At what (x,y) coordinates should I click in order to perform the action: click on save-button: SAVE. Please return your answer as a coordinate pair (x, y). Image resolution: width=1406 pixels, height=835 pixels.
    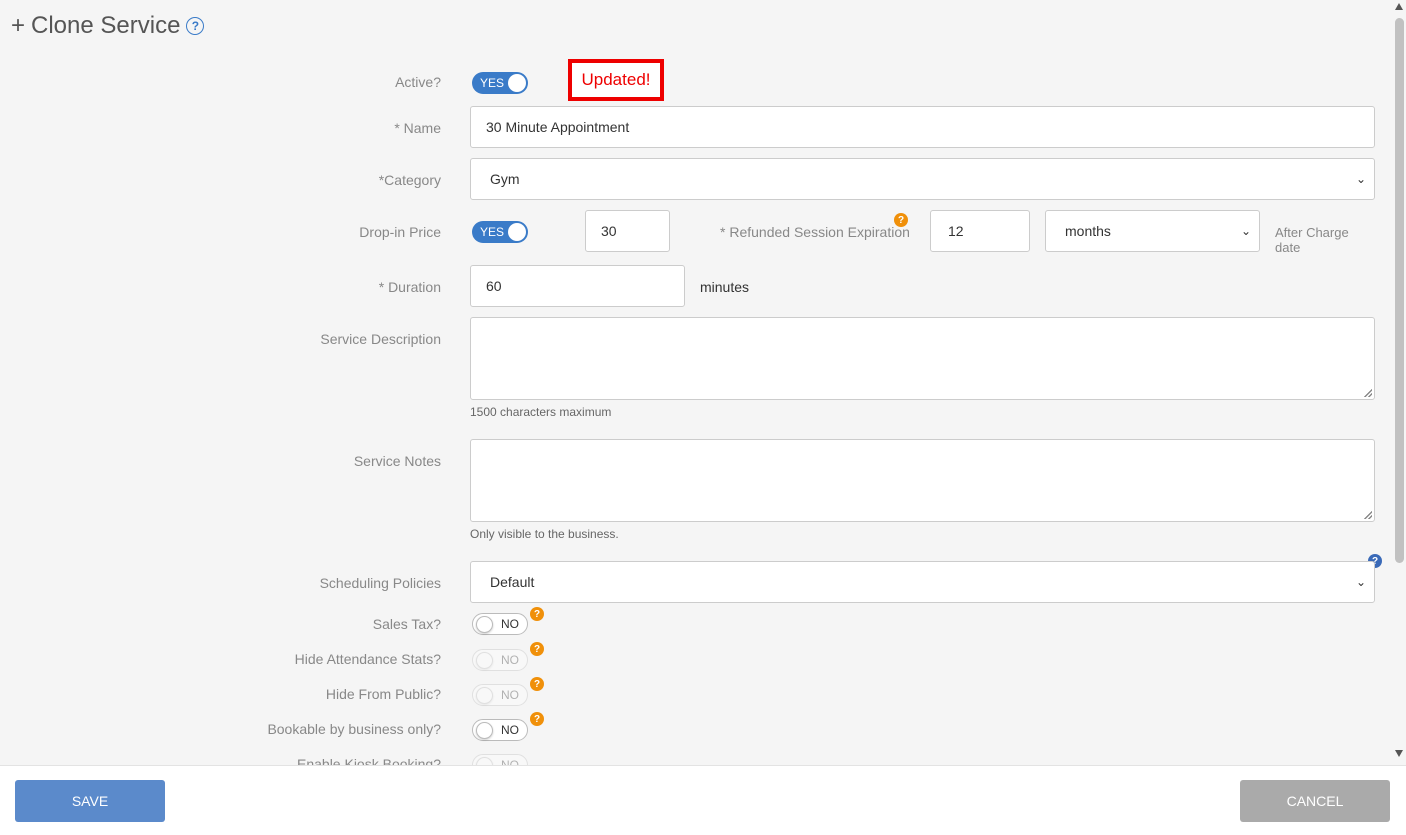
    Looking at the image, I should click on (90, 801).